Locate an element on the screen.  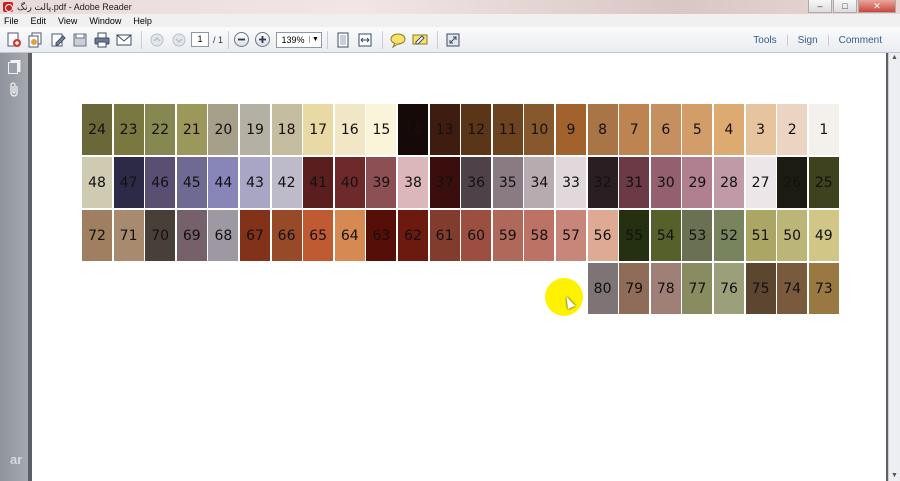
color-swatch-52: 52 is located at coordinates (729, 235).